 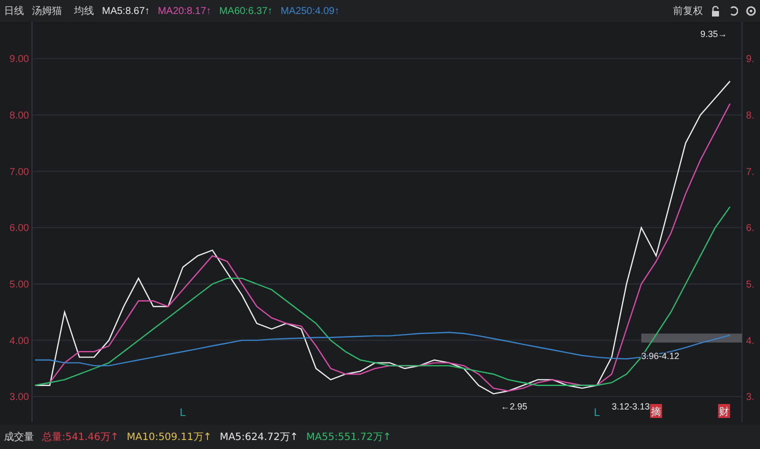 I want to click on y-axis-label: 5., so click(x=750, y=284).